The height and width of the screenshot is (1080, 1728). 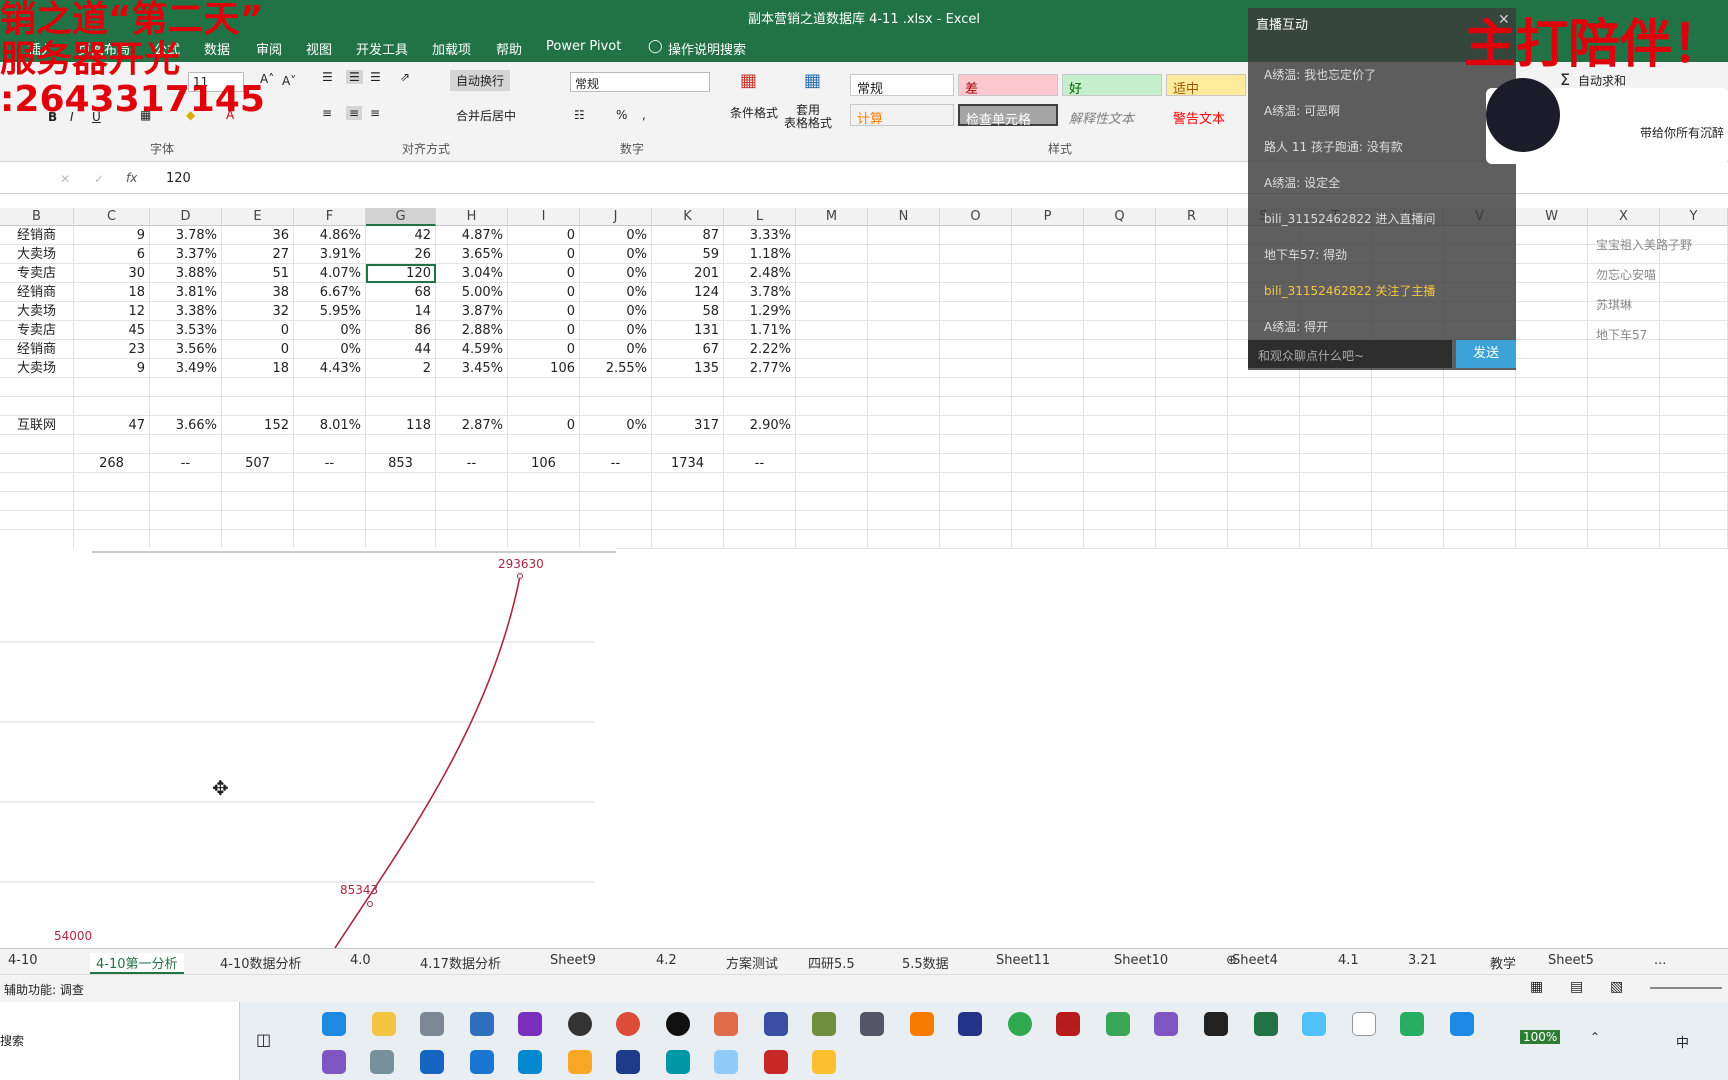 I want to click on insert-function-button: fx, so click(x=131, y=178).